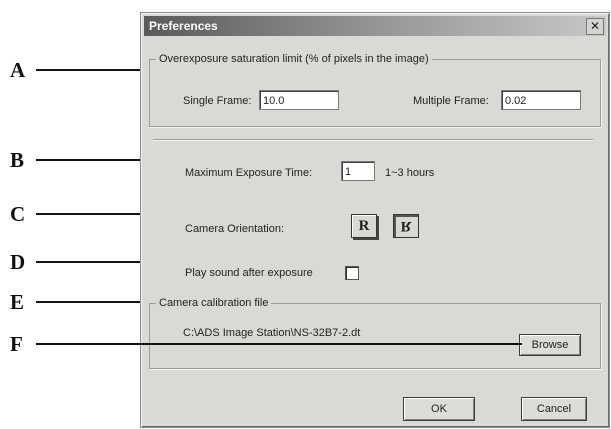 This screenshot has width=611, height=429. I want to click on camera-orientation-label: Camera Orientation:, so click(235, 229).